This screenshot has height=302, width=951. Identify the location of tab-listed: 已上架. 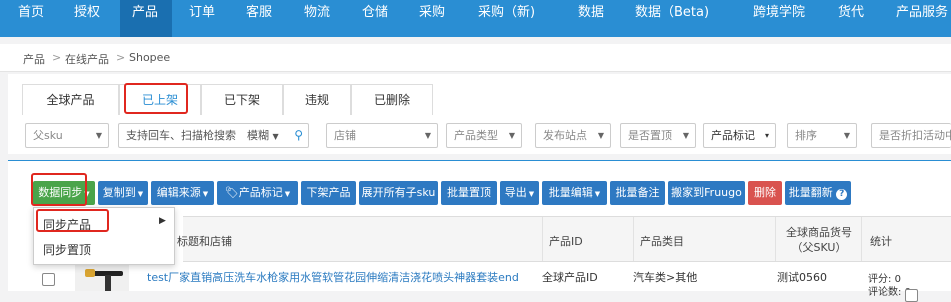
(160, 99).